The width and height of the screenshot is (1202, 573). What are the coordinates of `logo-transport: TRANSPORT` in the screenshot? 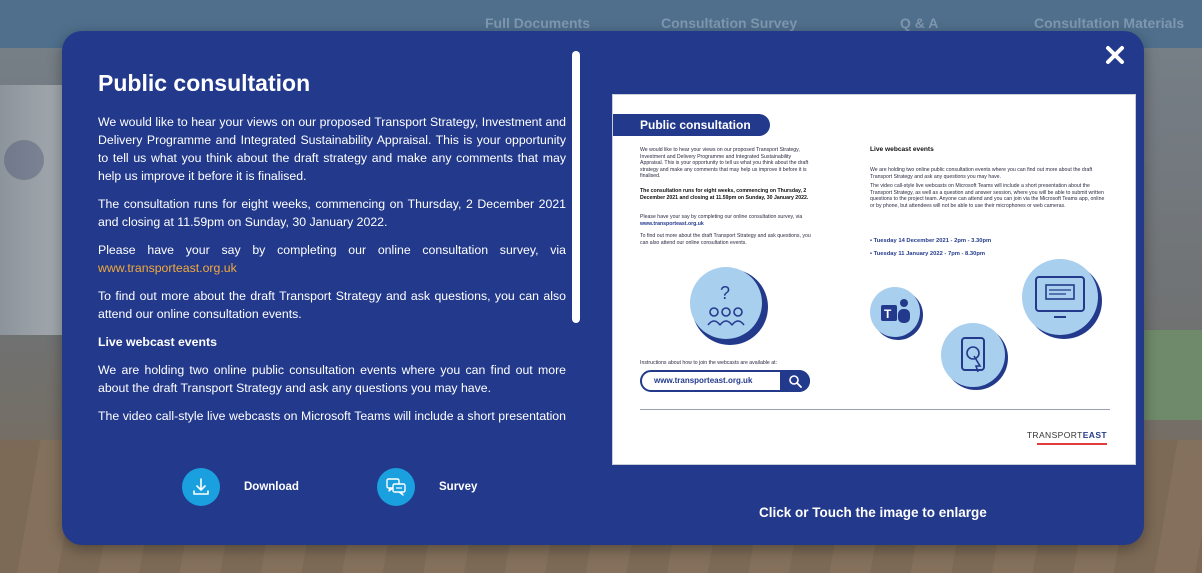 It's located at (1054, 435).